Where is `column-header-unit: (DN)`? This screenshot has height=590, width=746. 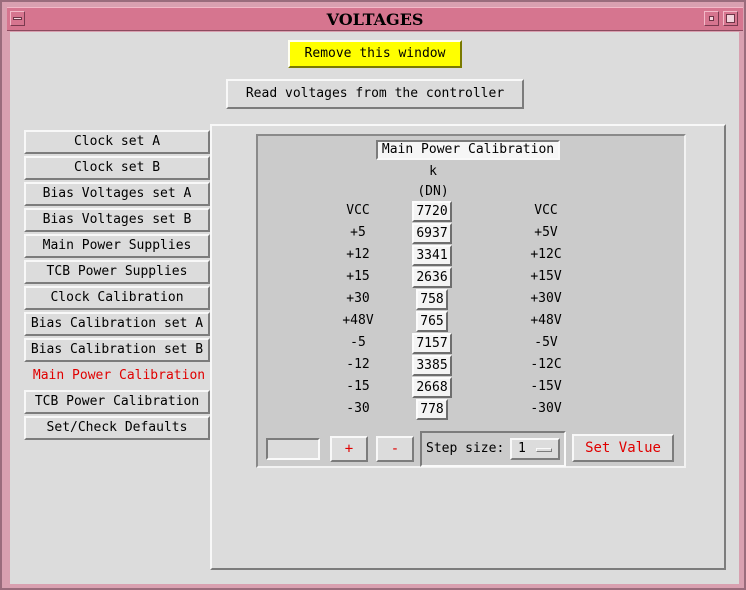
column-header-unit: (DN) is located at coordinates (433, 191).